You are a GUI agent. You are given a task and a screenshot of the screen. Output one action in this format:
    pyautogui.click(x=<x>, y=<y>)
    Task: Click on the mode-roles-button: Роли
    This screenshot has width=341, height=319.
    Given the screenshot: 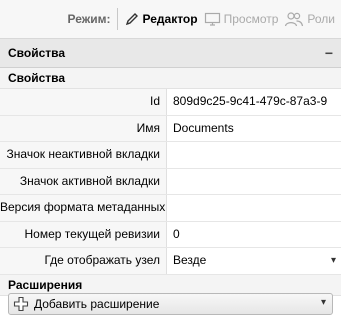 What is the action you would take?
    pyautogui.click(x=309, y=19)
    